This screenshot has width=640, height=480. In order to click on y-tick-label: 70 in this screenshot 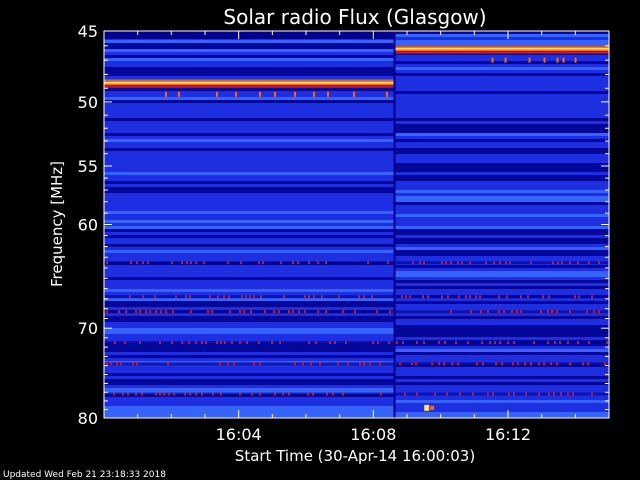, I will do `click(88, 328)`.